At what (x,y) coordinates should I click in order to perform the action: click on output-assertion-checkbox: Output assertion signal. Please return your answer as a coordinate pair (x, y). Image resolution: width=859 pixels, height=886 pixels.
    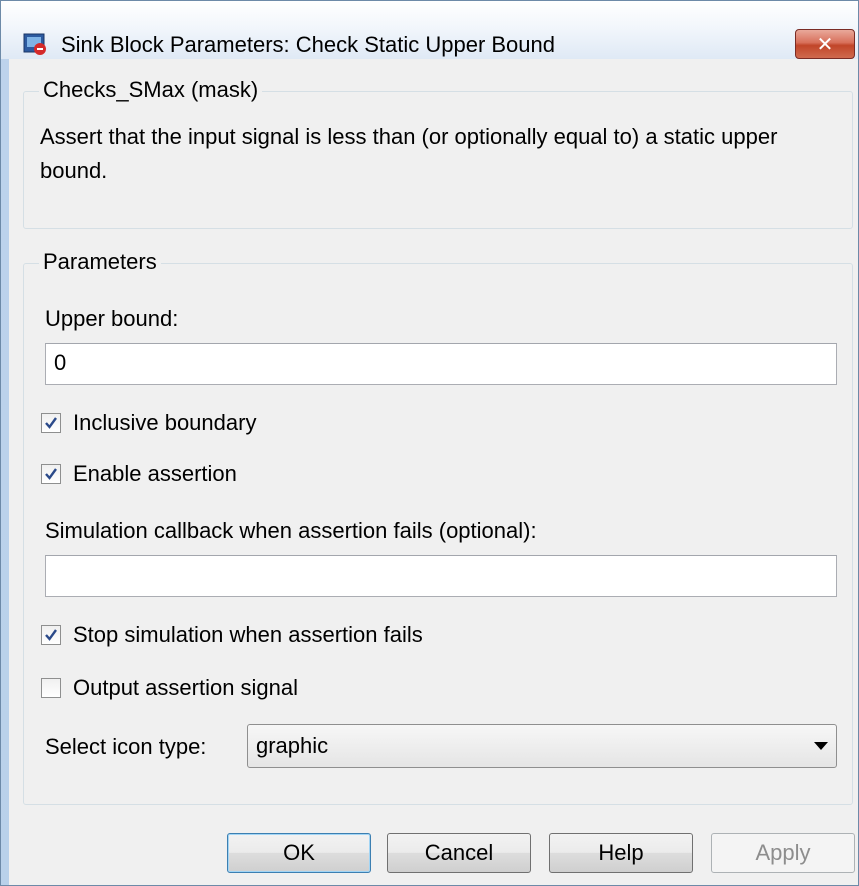
    Looking at the image, I should click on (169, 688).